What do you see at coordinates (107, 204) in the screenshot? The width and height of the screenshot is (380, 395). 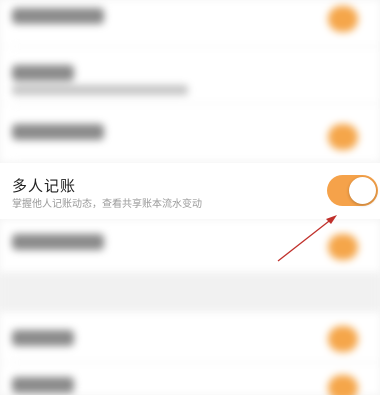 I see `setting-description: 掌握他人记账动态，查看共享账本流水变动` at bounding box center [107, 204].